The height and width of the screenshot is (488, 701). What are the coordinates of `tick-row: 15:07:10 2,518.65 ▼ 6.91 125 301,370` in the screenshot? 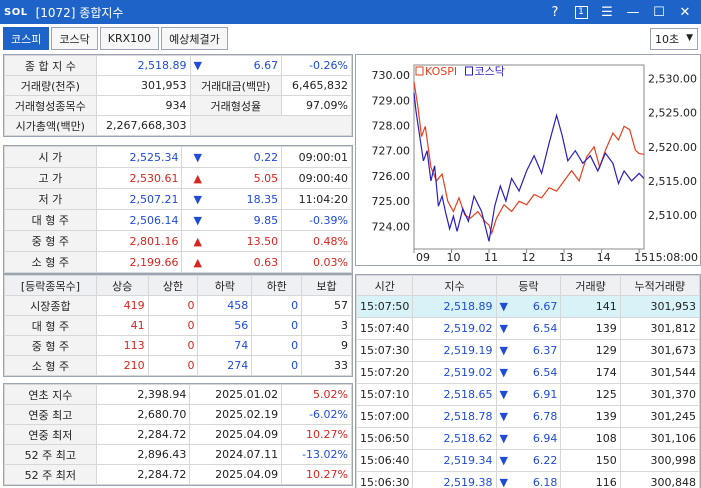 It's located at (528, 394).